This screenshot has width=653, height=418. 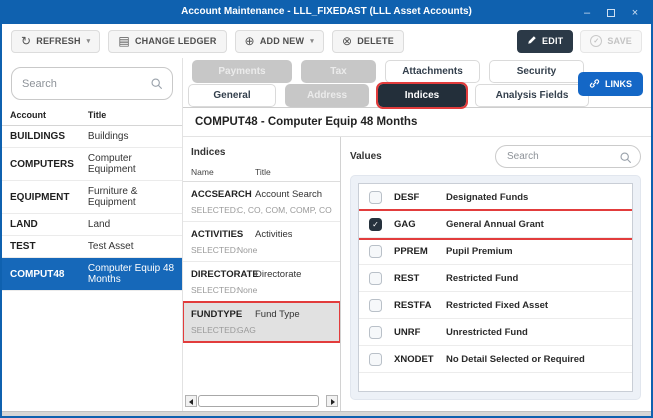 I want to click on edit-label: EDIT, so click(x=553, y=41).